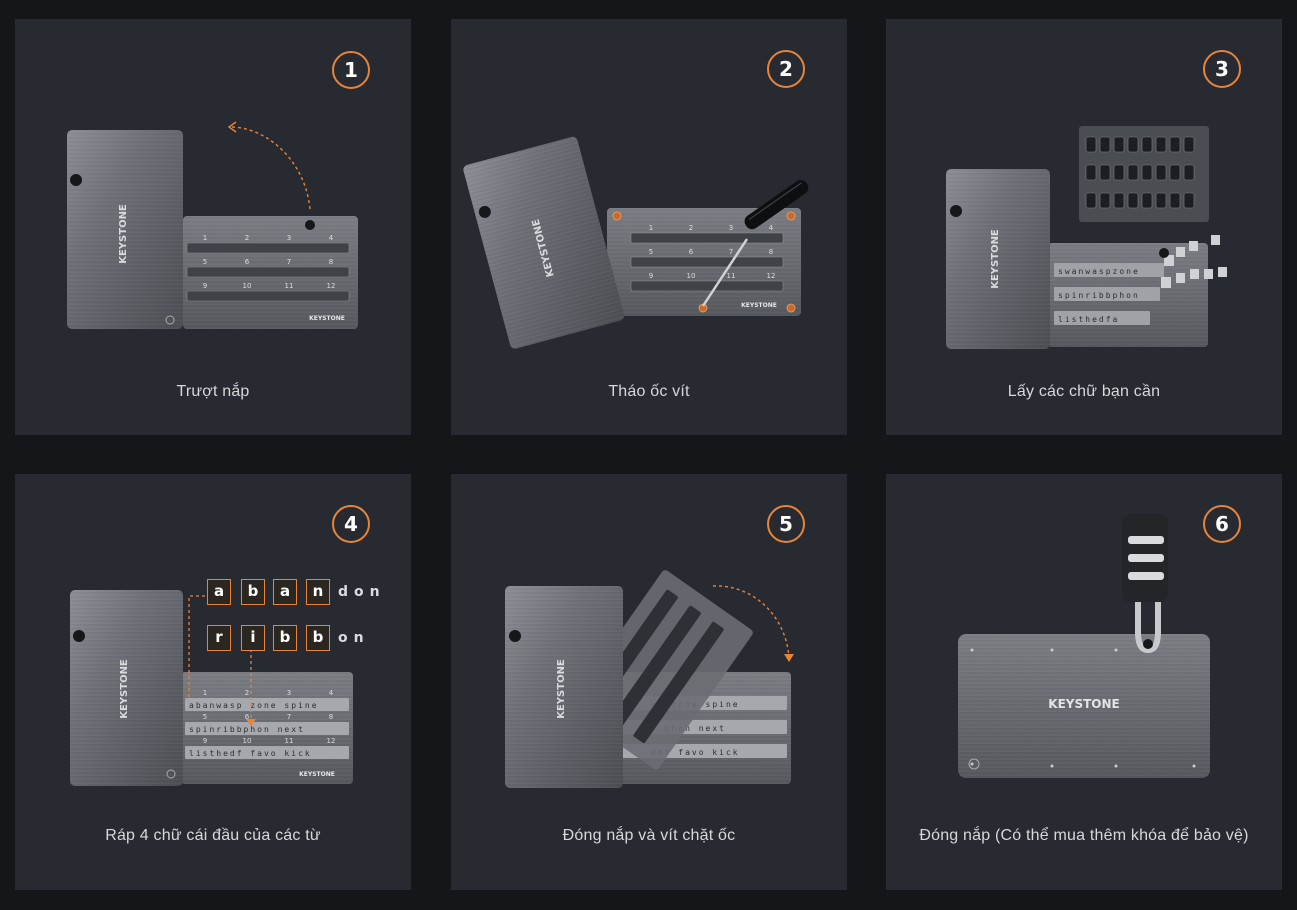  I want to click on step-number-badge: 4, so click(351, 524).